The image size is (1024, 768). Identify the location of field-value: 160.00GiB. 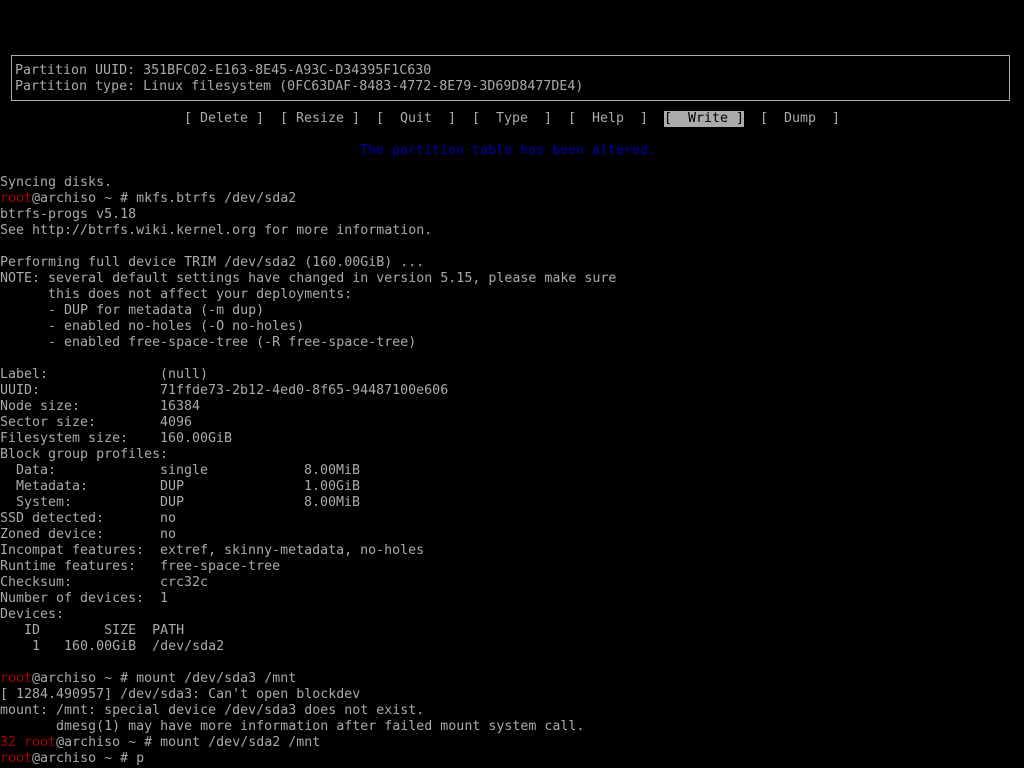
(196, 438).